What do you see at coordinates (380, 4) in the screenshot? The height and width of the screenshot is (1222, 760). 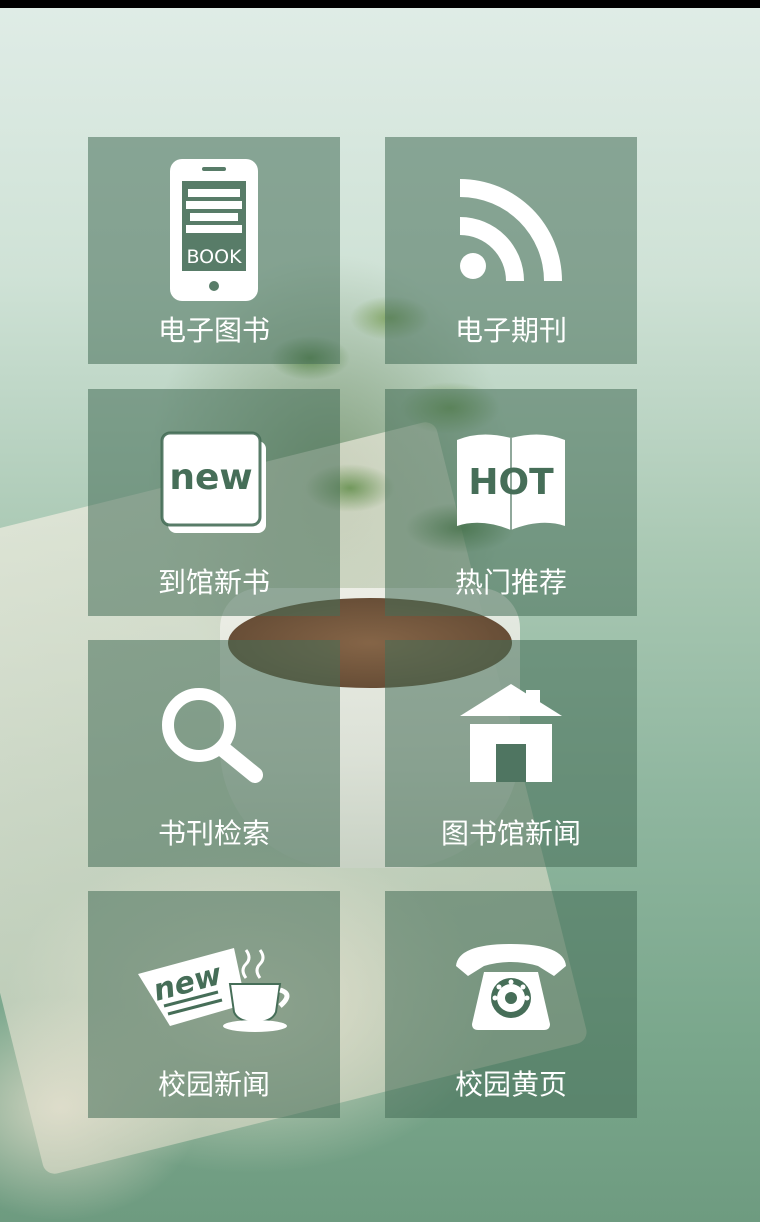 I see `status-bar` at bounding box center [380, 4].